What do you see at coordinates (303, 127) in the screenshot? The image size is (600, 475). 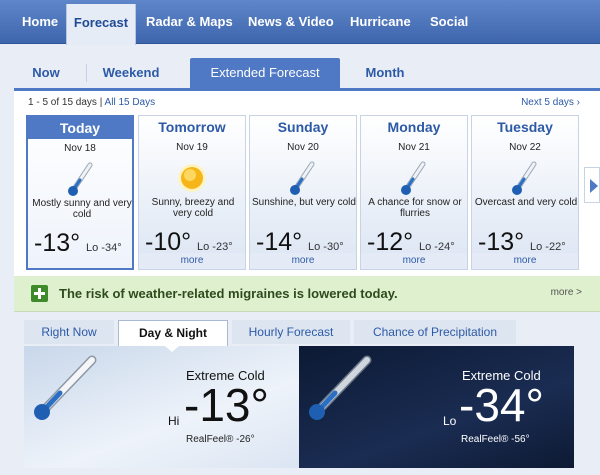 I see `day-name: Sunday` at bounding box center [303, 127].